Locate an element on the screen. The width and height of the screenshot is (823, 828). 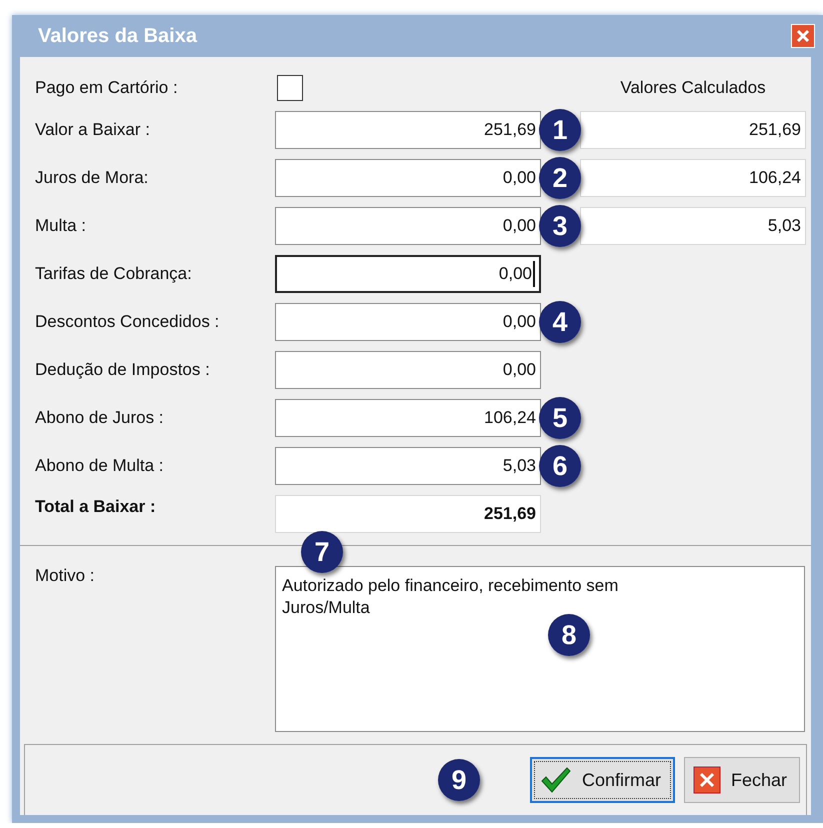
field-label: Dedução de Impostos : is located at coordinates (123, 370).